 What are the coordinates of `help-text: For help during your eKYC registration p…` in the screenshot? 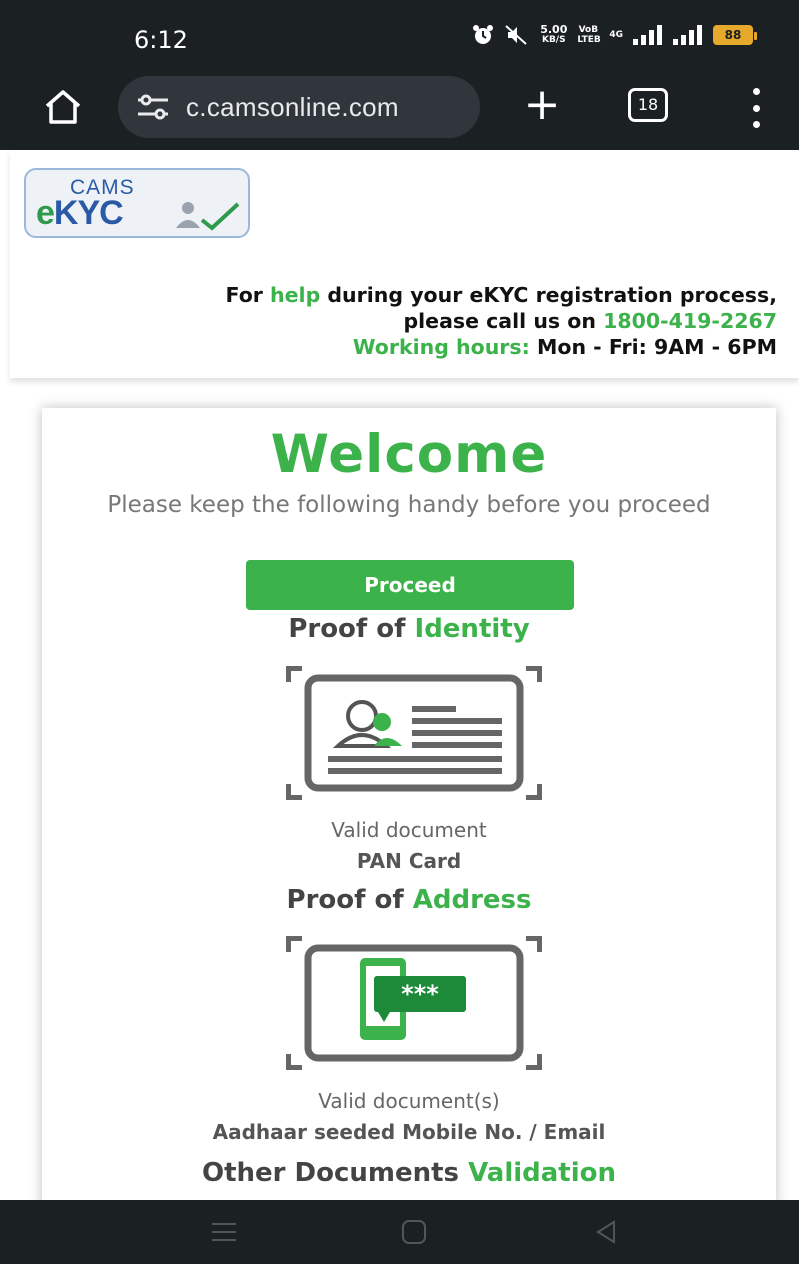 It's located at (501, 321).